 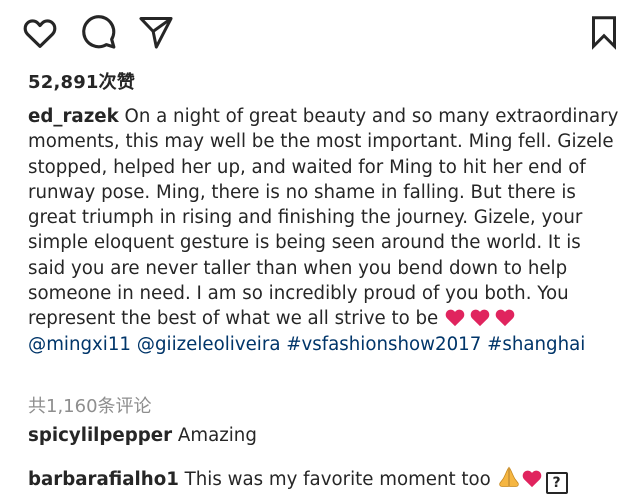 I want to click on comment-text: This was my favorite moment too, so click(x=337, y=479).